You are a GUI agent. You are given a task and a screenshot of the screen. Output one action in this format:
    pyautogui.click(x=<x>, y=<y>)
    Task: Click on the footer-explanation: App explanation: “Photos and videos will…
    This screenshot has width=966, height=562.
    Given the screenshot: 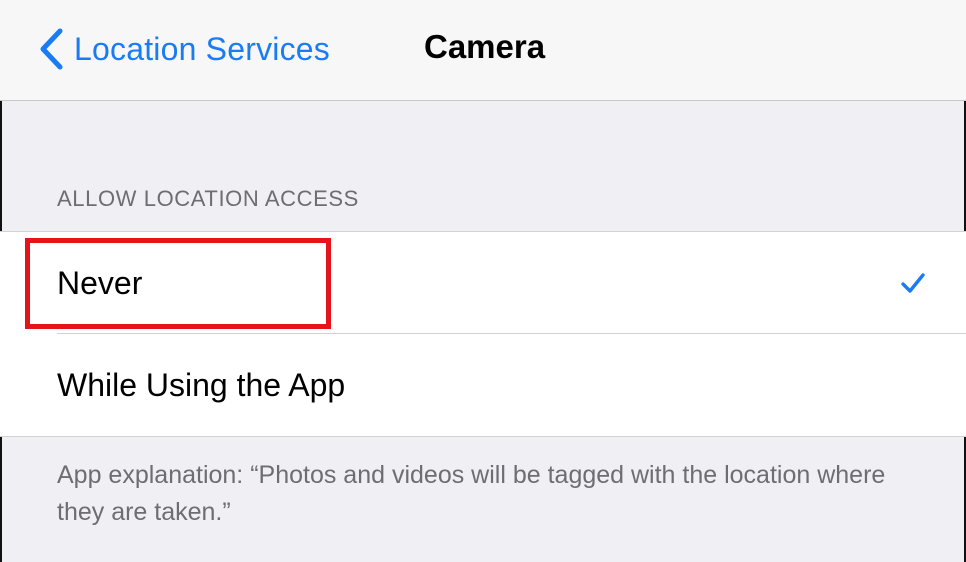 What is the action you would take?
    pyautogui.click(x=471, y=493)
    